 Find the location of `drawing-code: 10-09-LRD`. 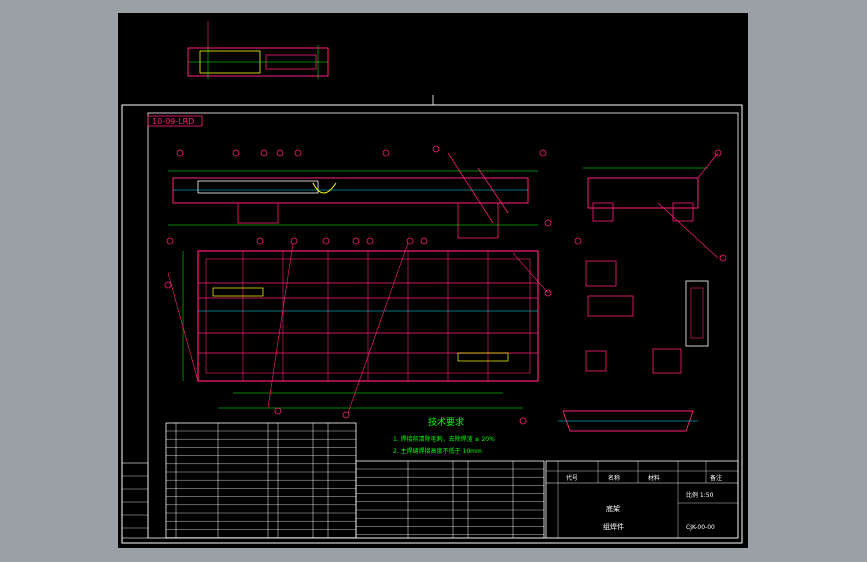

drawing-code: 10-09-LRD is located at coordinates (173, 121).